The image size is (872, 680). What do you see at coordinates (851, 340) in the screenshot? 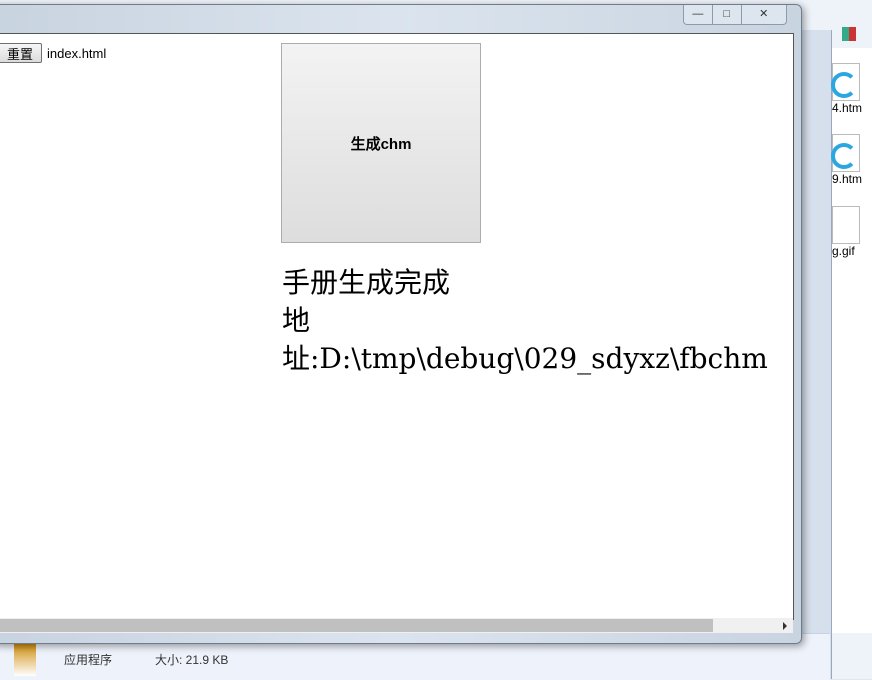
I see `file-list: 4.htm 9.htm g.gif` at bounding box center [851, 340].